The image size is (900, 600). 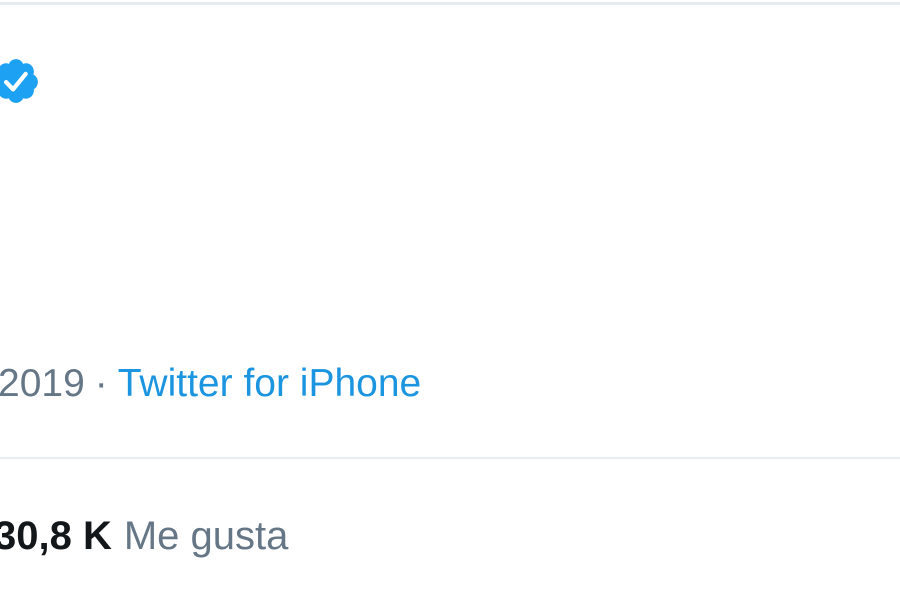 I want to click on tweet-date: 2019, so click(x=42, y=383).